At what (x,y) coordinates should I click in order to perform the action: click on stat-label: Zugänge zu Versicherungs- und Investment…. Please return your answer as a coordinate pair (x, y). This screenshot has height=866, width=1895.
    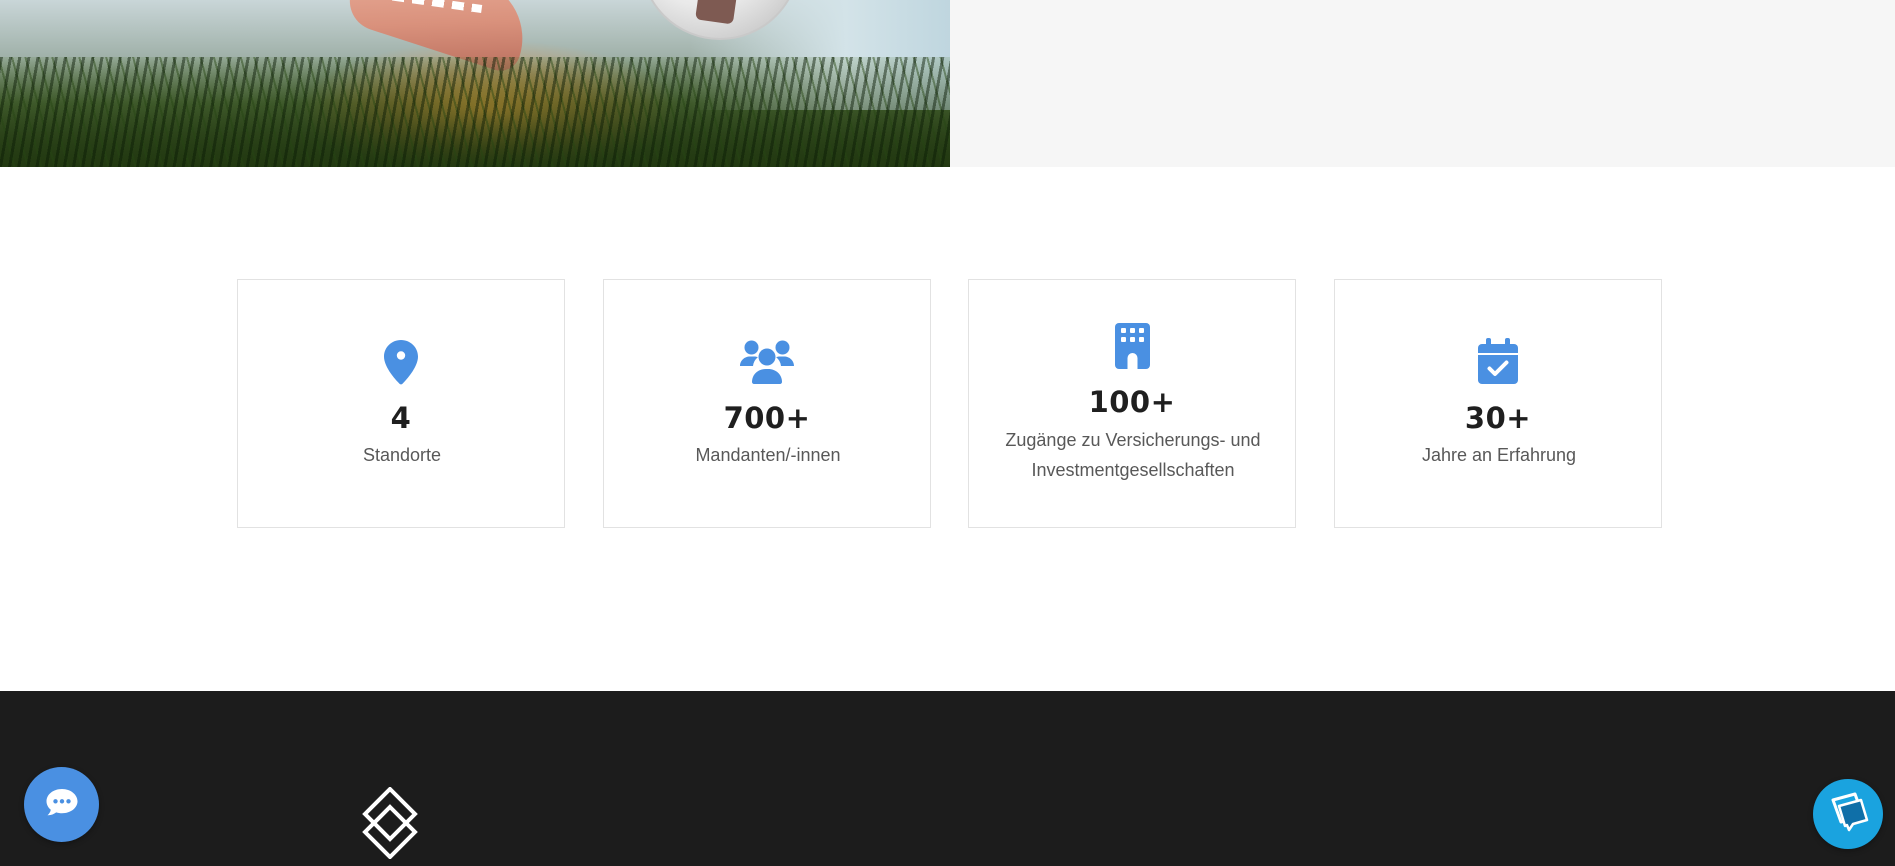
    Looking at the image, I should click on (1133, 455).